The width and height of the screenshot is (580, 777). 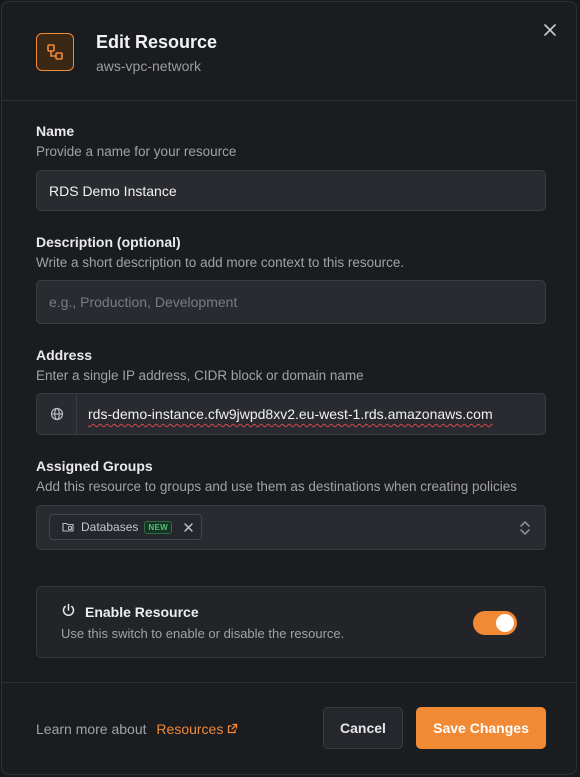 I want to click on new-badge: NEW, so click(x=158, y=527).